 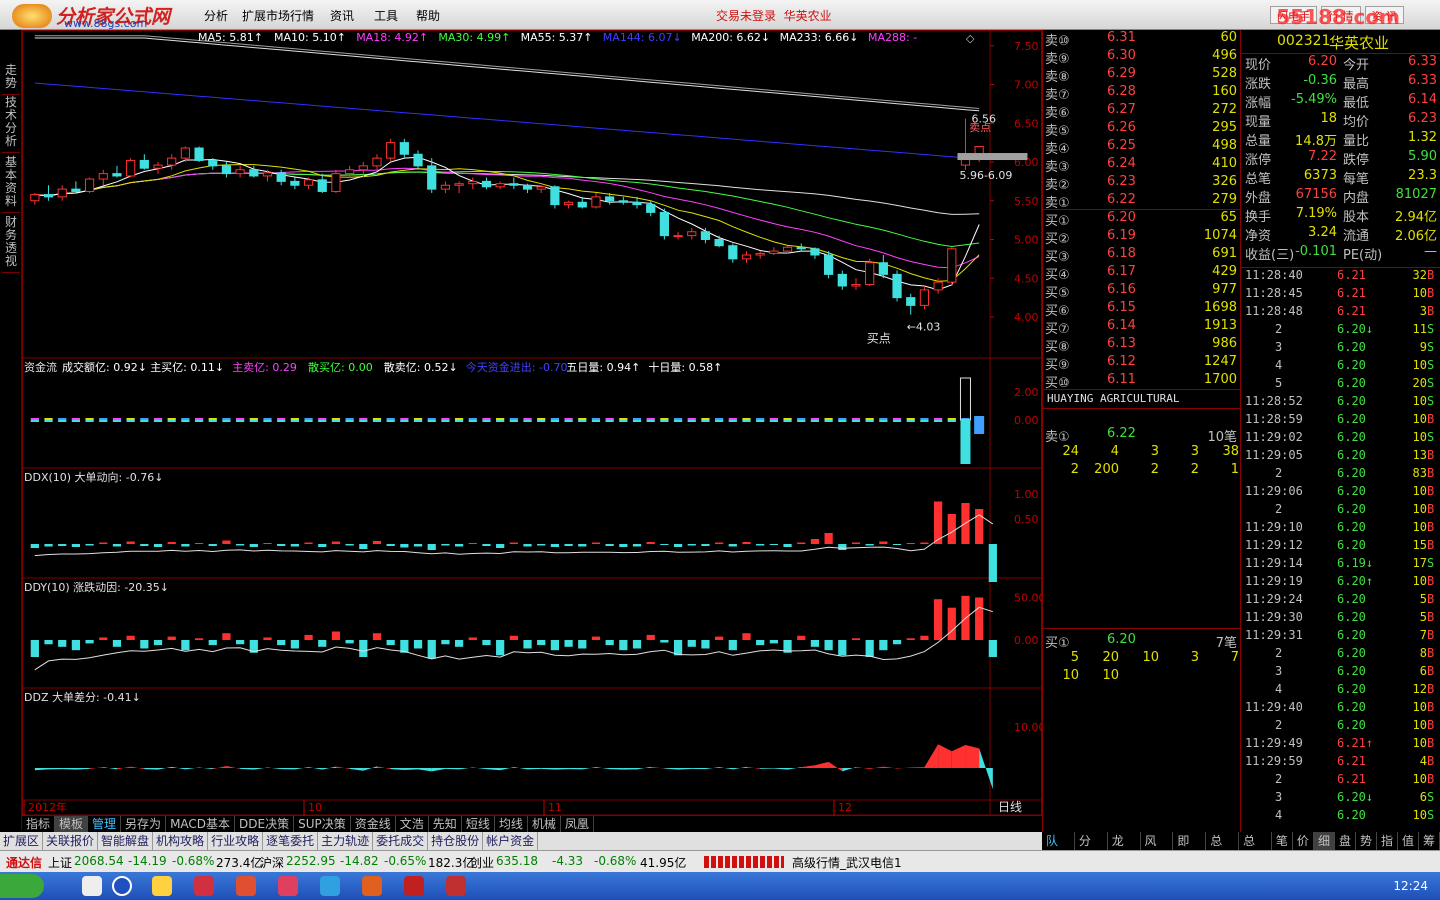 What do you see at coordinates (1142, 363) in the screenshot?
I see `order-book-buy-row: 买⑨ 6.12 1247` at bounding box center [1142, 363].